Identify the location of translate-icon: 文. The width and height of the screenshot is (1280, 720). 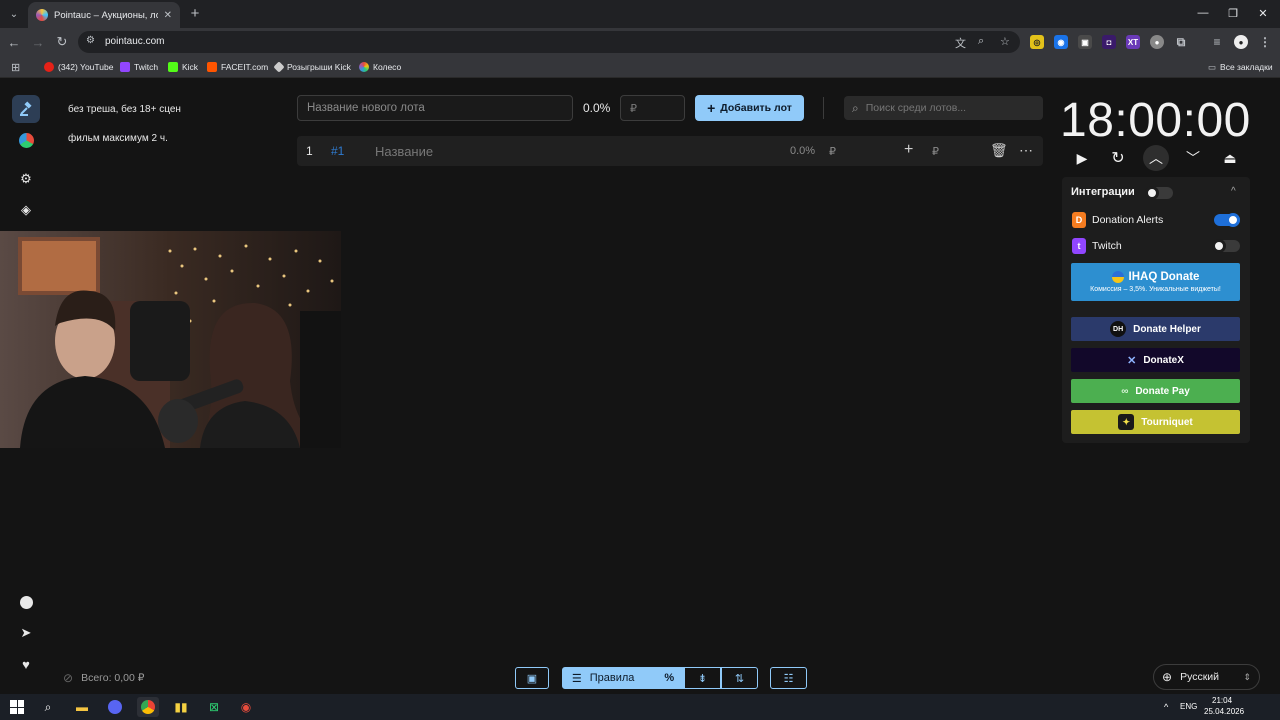
(960, 43).